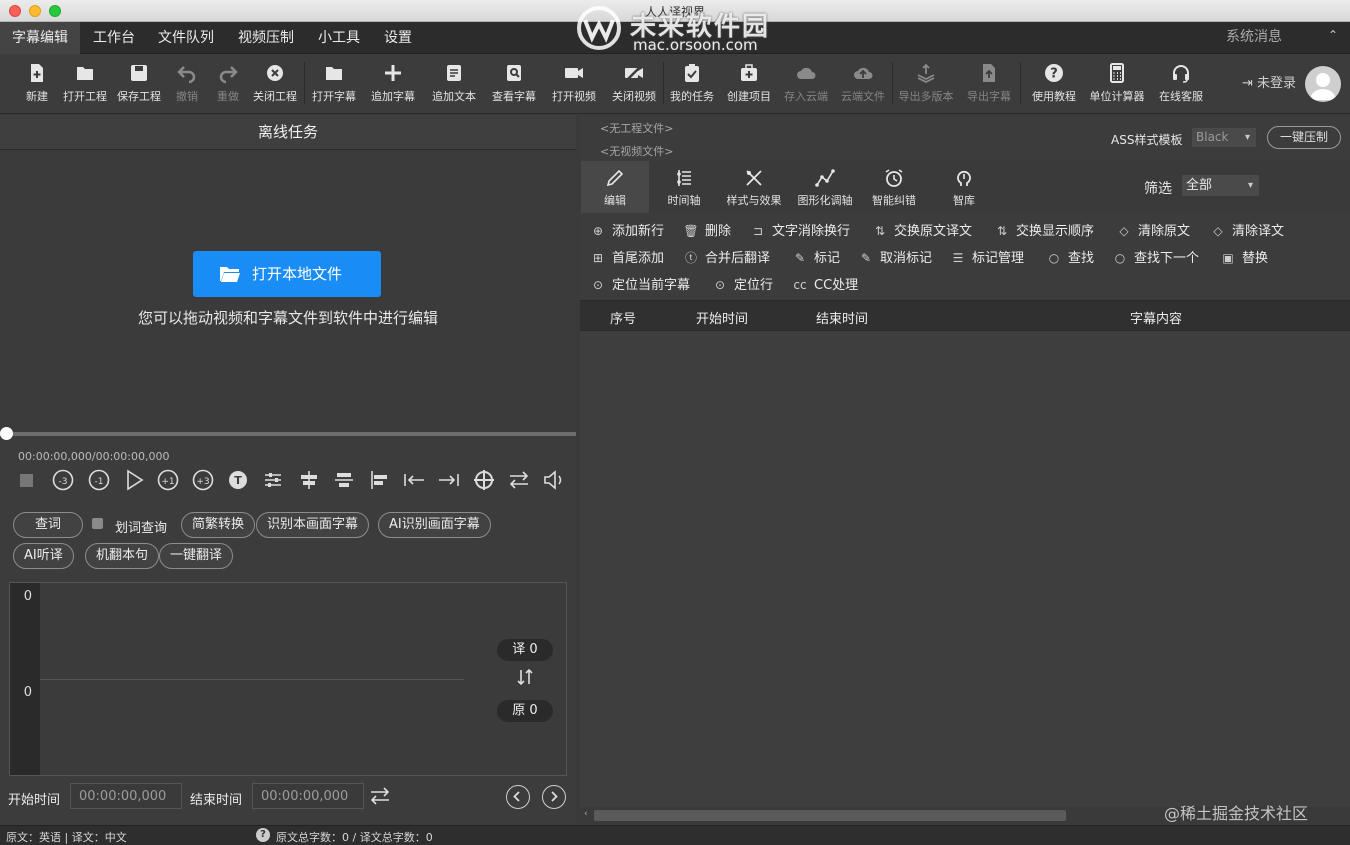 This screenshot has width=1350, height=845. Describe the element at coordinates (308, 796) in the screenshot. I see `end-time-input` at that location.